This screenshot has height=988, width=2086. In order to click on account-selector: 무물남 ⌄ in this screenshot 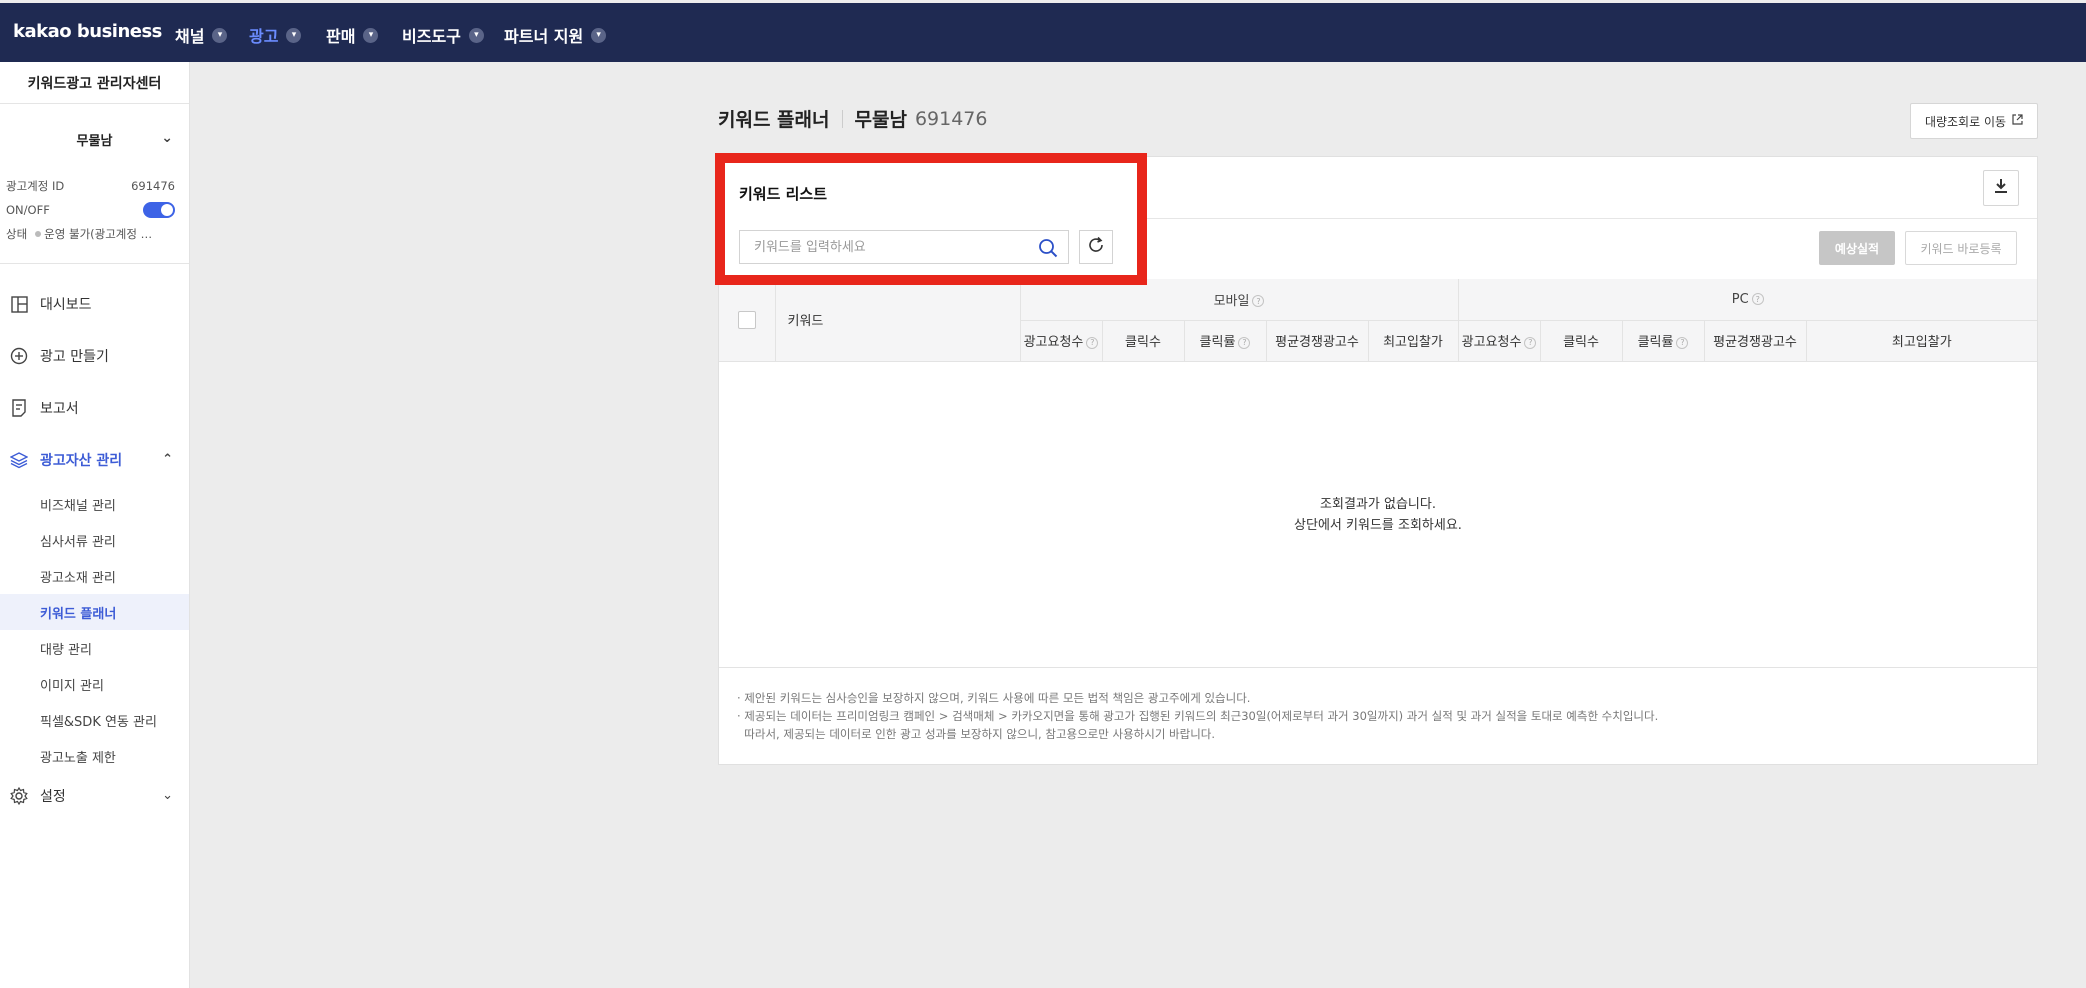, I will do `click(94, 139)`.